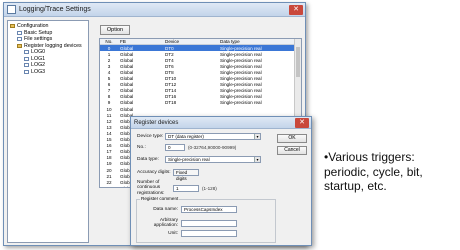  I want to click on table-cell: 23, so click(109, 186).